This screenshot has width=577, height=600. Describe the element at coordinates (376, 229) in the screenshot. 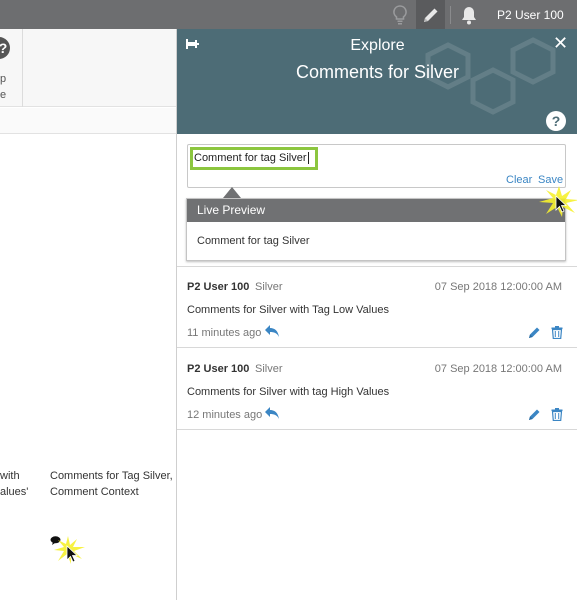

I see `live-preview-popup: Live Preview Comment for tag Silver` at that location.